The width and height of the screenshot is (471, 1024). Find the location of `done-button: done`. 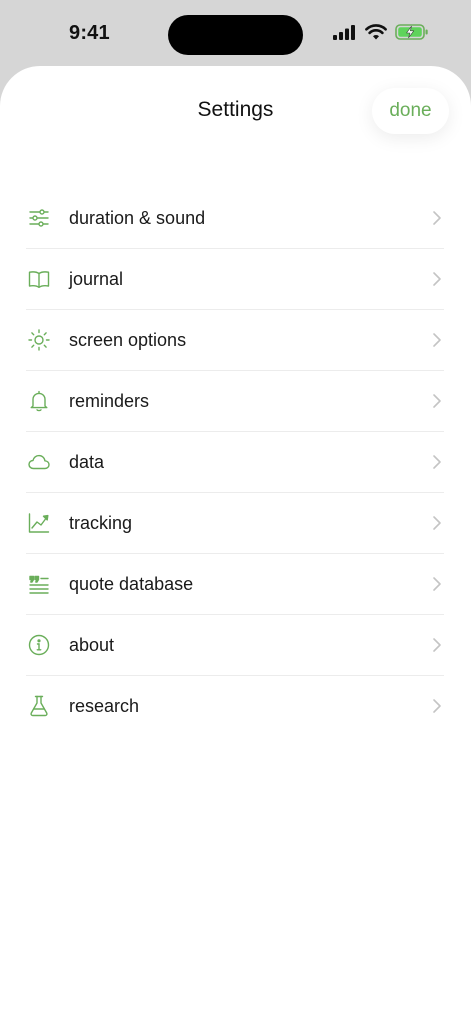

done-button: done is located at coordinates (410, 111).